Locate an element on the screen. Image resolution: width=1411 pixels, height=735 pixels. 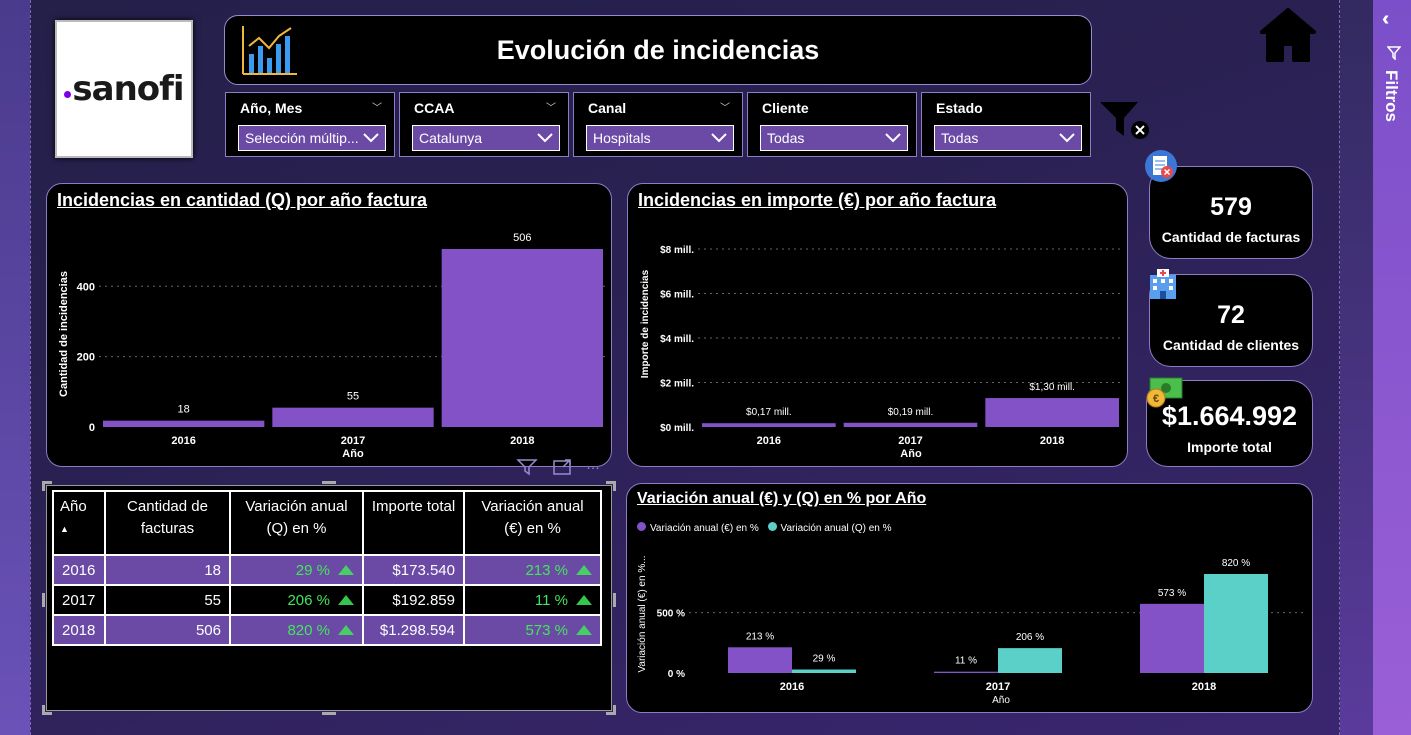
cell-importe: $1.298.594 is located at coordinates (413, 630).